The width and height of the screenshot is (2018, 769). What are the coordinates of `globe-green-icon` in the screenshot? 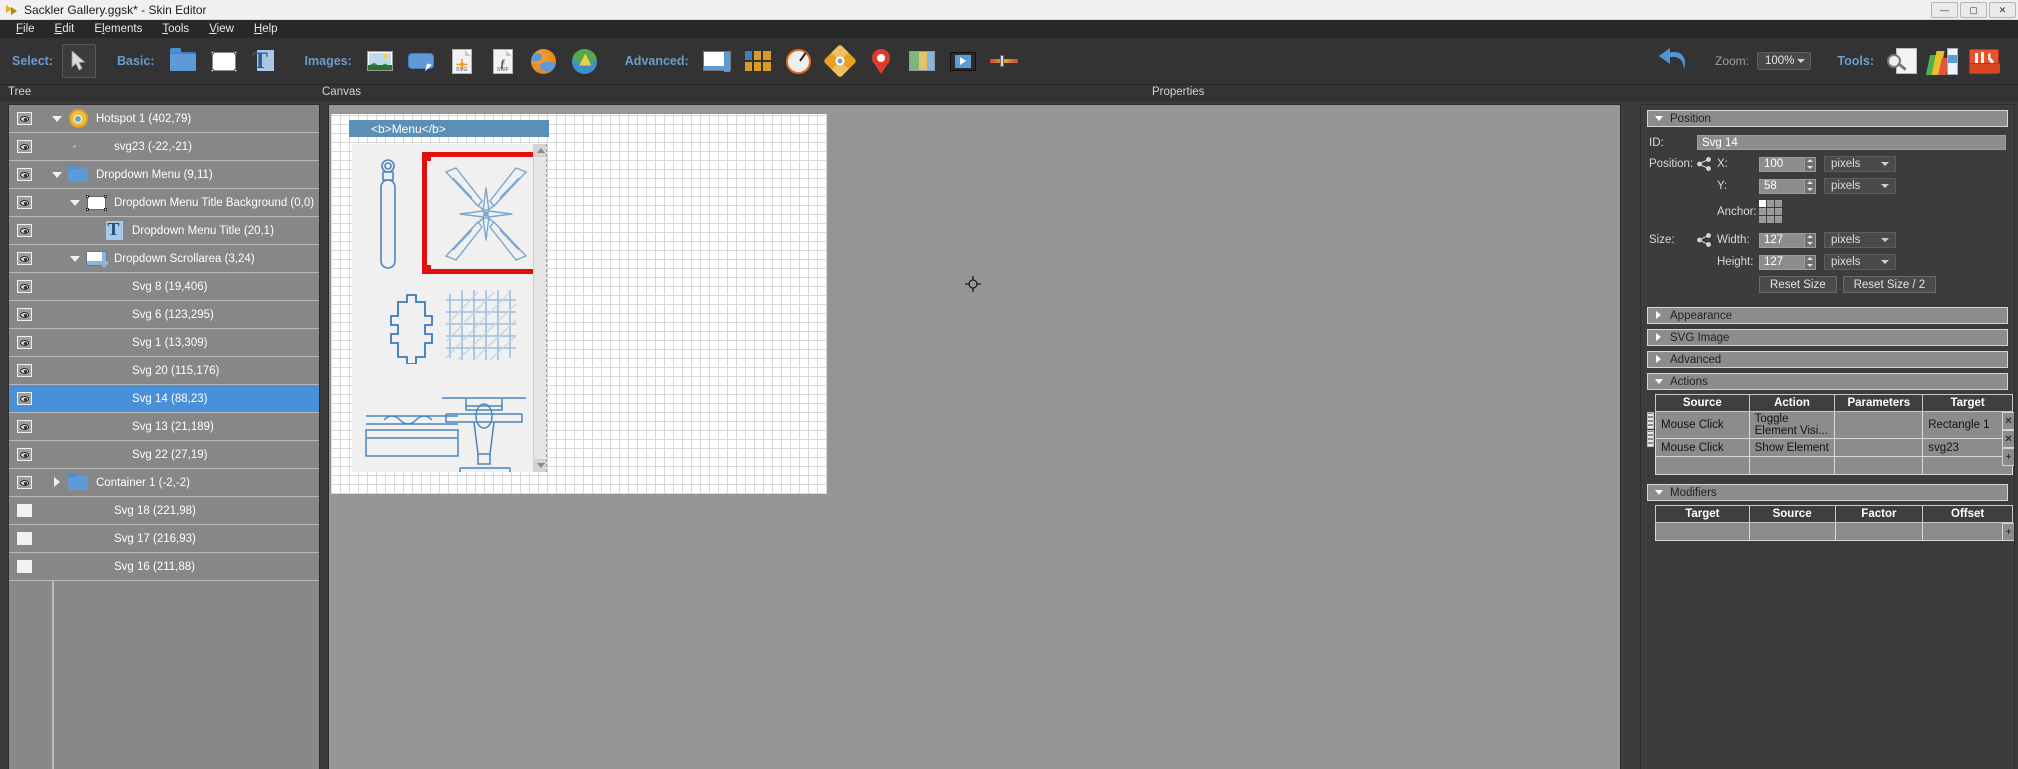 It's located at (585, 61).